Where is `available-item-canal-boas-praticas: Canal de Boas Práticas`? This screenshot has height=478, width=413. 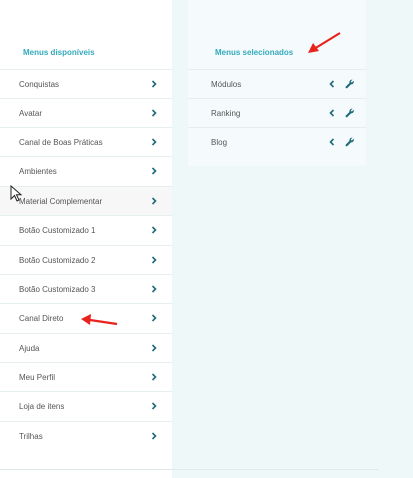 available-item-canal-boas-praticas: Canal de Boas Práticas is located at coordinates (86, 141).